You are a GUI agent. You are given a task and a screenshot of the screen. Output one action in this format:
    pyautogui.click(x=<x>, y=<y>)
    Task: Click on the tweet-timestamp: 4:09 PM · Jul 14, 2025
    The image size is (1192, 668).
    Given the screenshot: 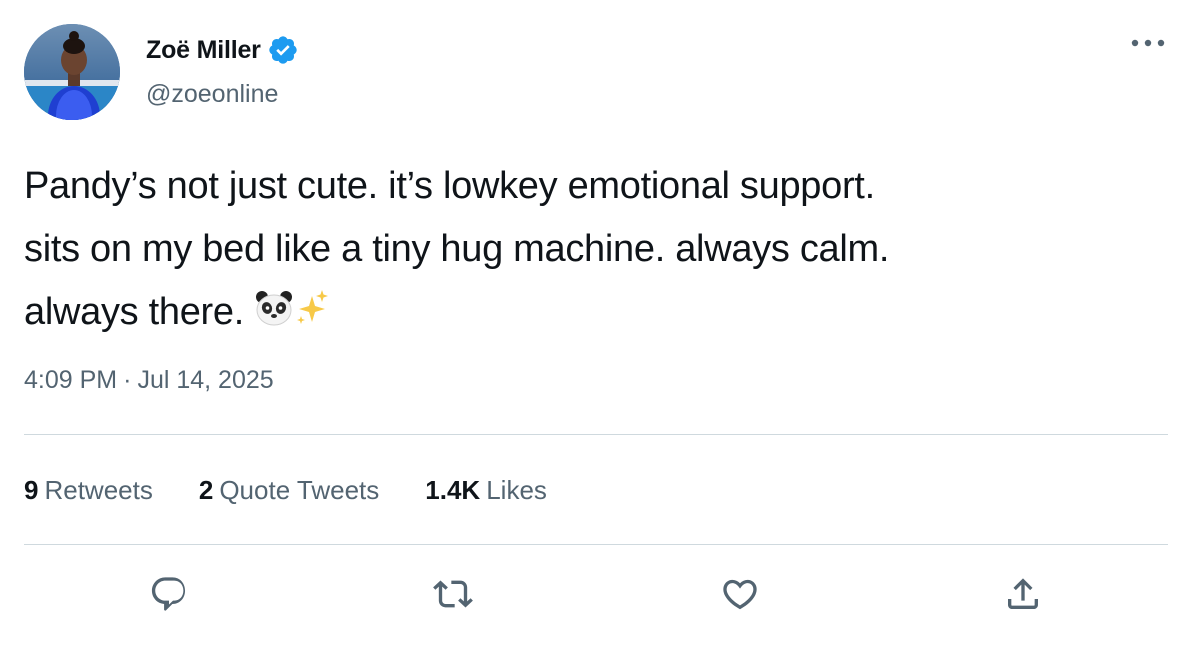 What is the action you would take?
    pyautogui.click(x=149, y=380)
    